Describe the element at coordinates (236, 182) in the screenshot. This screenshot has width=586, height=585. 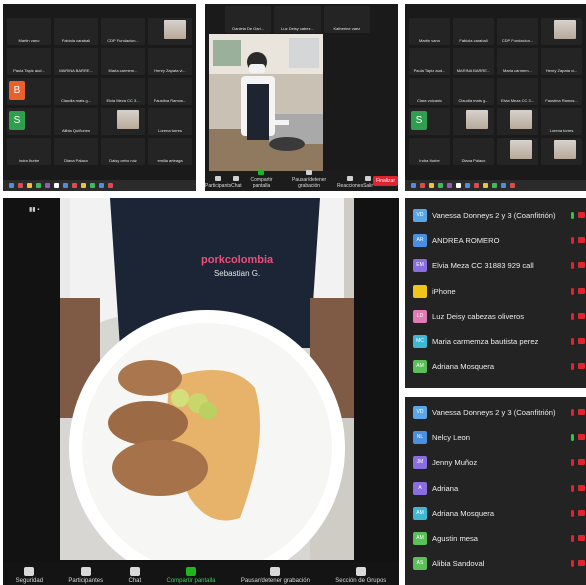
I see `control-button: Chat` at that location.